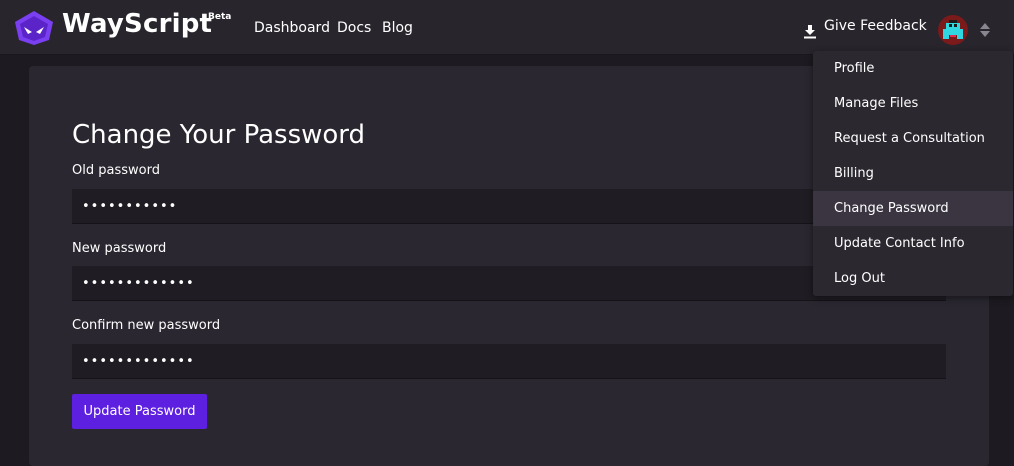 The width and height of the screenshot is (1014, 466). What do you see at coordinates (119, 248) in the screenshot?
I see `new-password-label: New password` at bounding box center [119, 248].